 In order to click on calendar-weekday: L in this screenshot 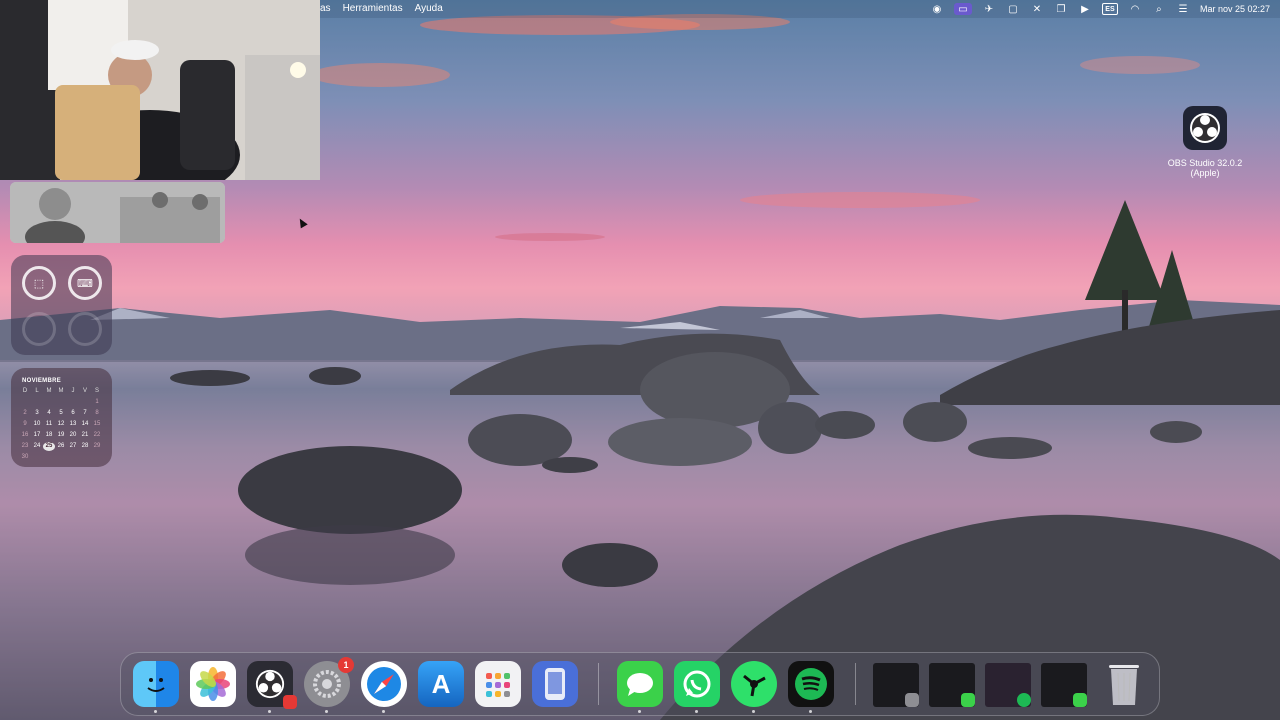, I will do `click(37, 391)`.